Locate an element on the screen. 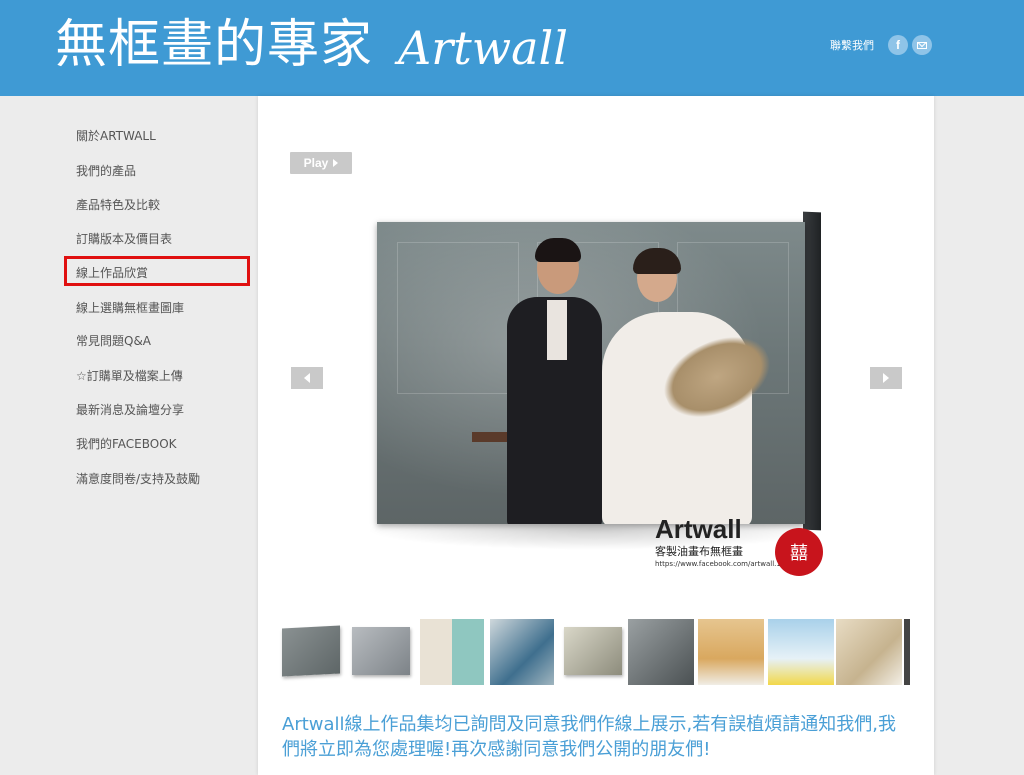 Image resolution: width=1024 pixels, height=775 pixels. groom-shirt is located at coordinates (557, 330).